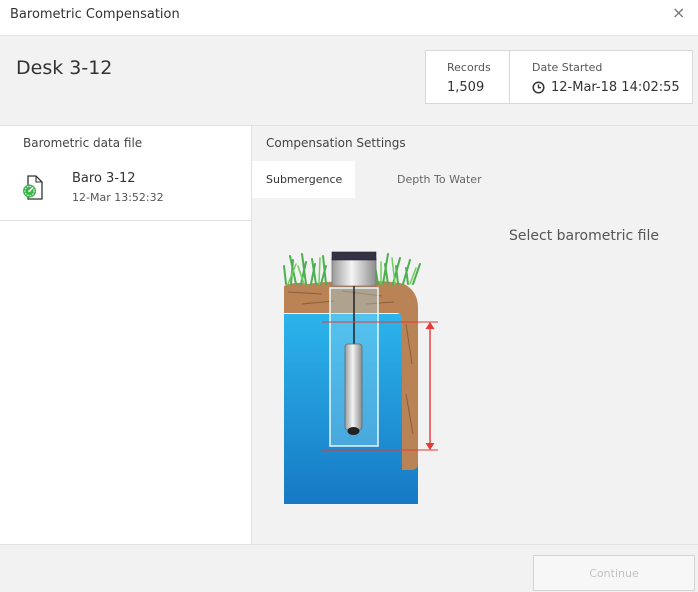 Image resolution: width=698 pixels, height=592 pixels. Describe the element at coordinates (336, 143) in the screenshot. I see `compensation-settings-heading: Compensation Settings` at that location.